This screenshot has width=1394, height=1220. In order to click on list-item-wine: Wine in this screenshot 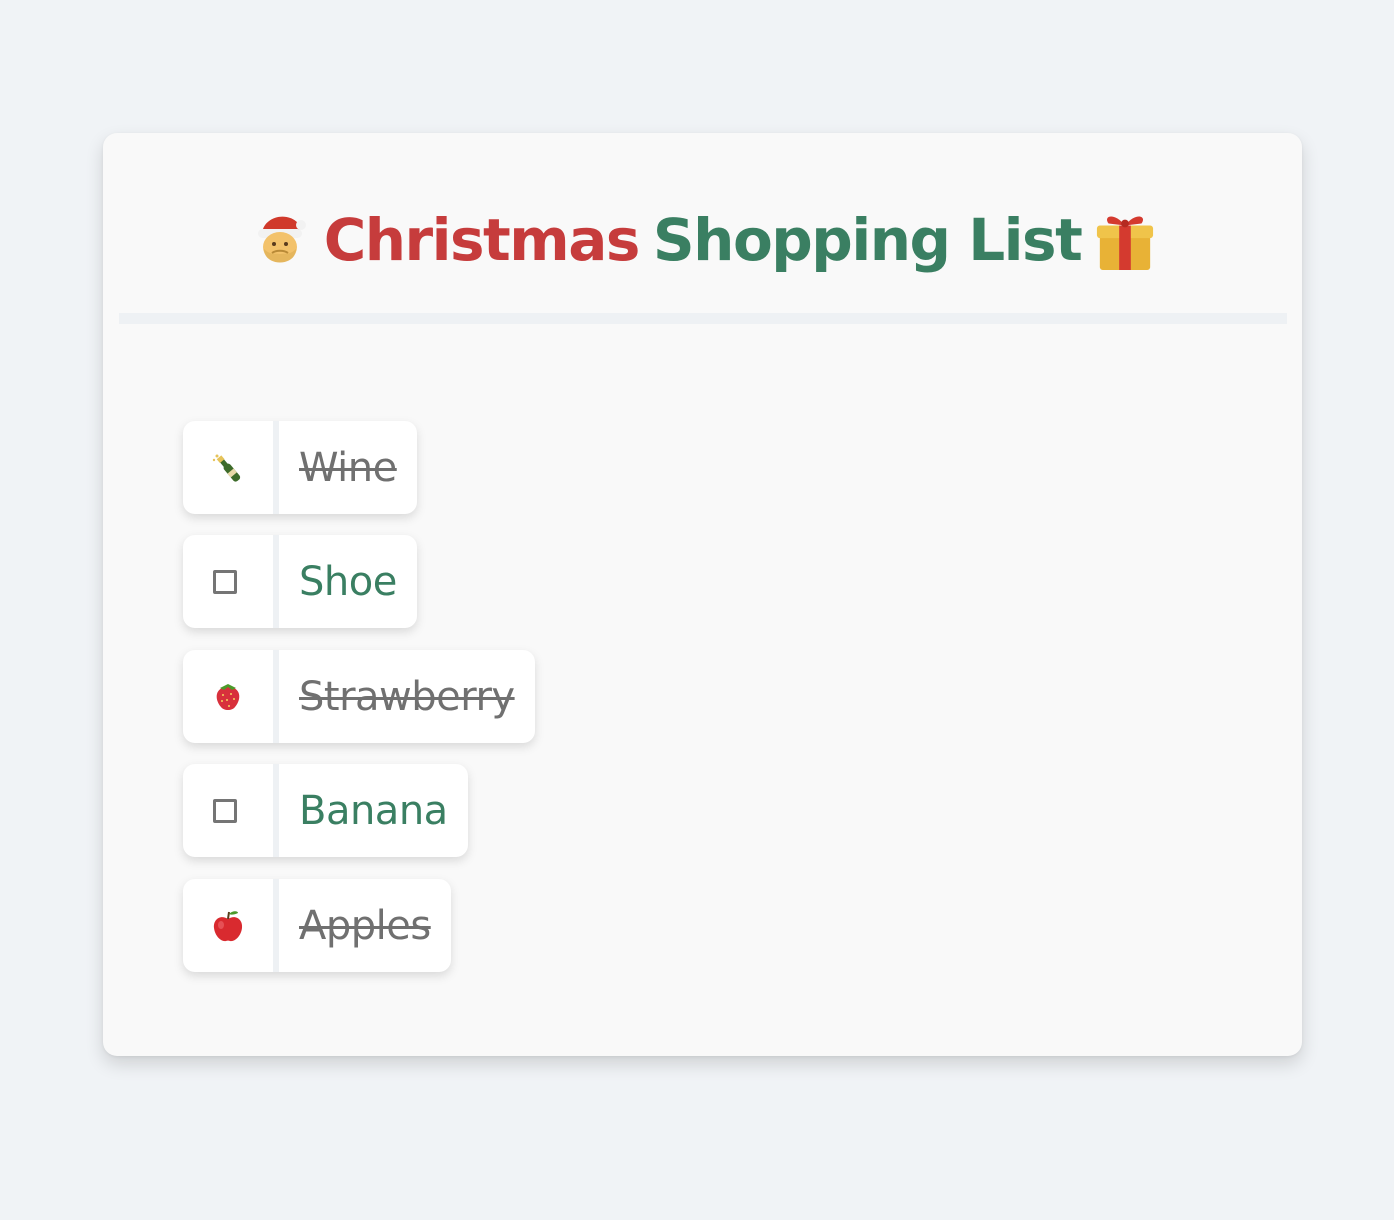, I will do `click(300, 467)`.